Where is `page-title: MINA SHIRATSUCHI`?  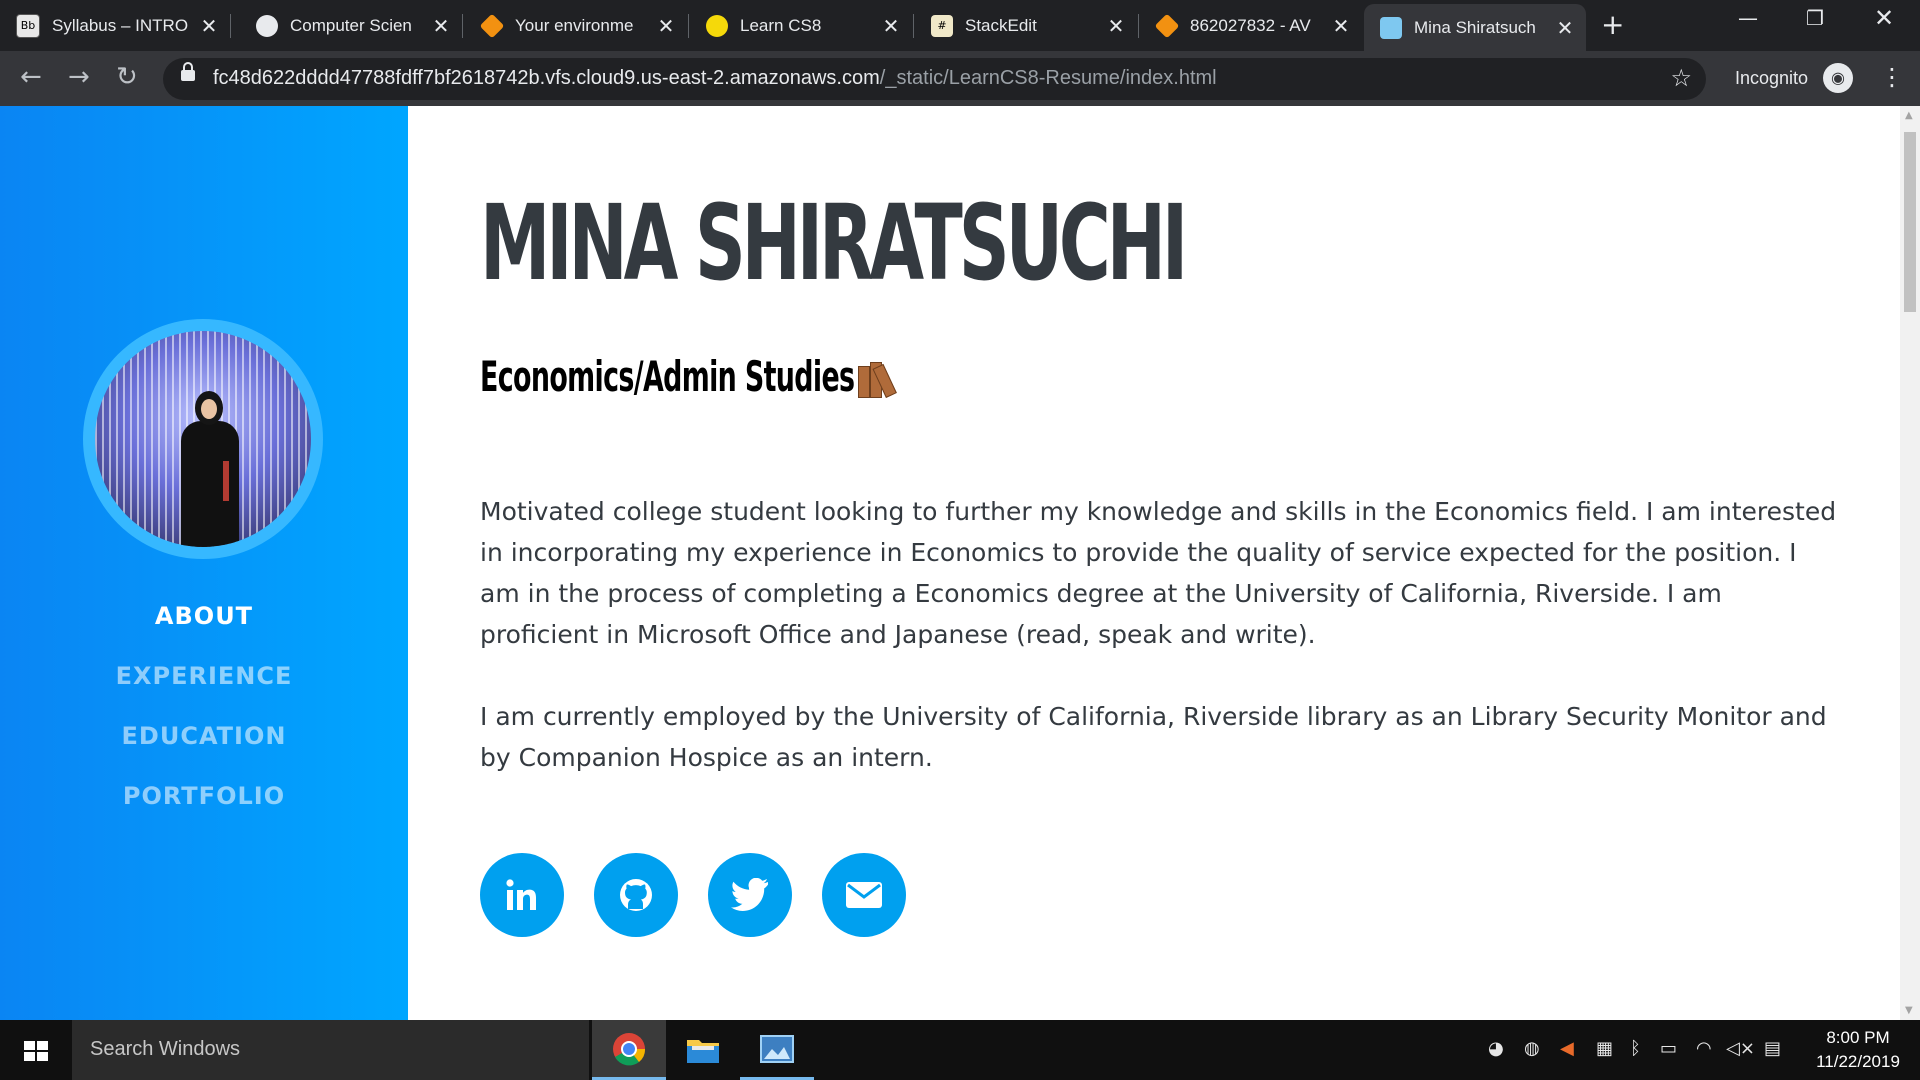
page-title: MINA SHIRATSUCHI is located at coordinates (834, 243).